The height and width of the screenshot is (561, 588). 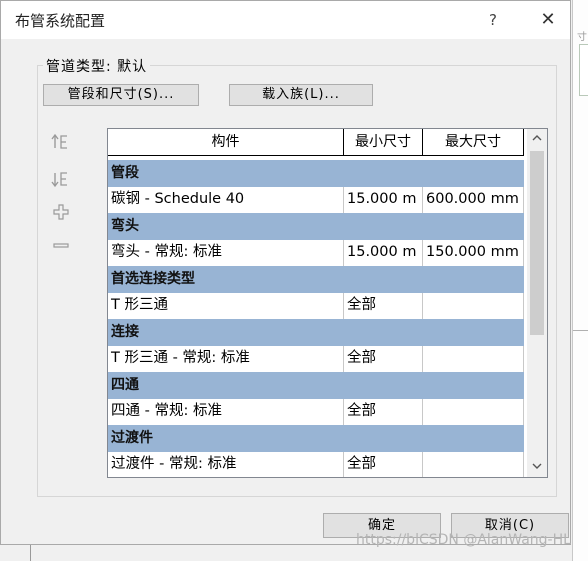 I want to click on background-panel, so click(x=583, y=70).